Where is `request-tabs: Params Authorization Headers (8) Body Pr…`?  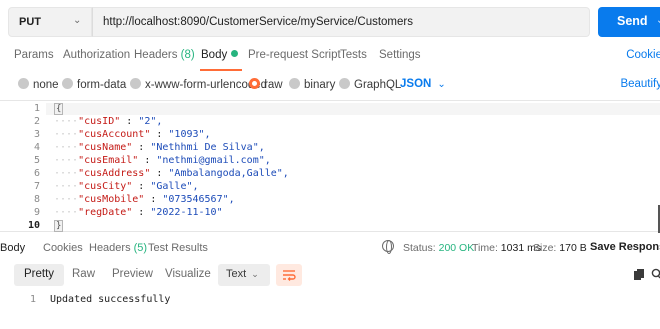
request-tabs: Params Authorization Headers (8) Body Pr… is located at coordinates (330, 58).